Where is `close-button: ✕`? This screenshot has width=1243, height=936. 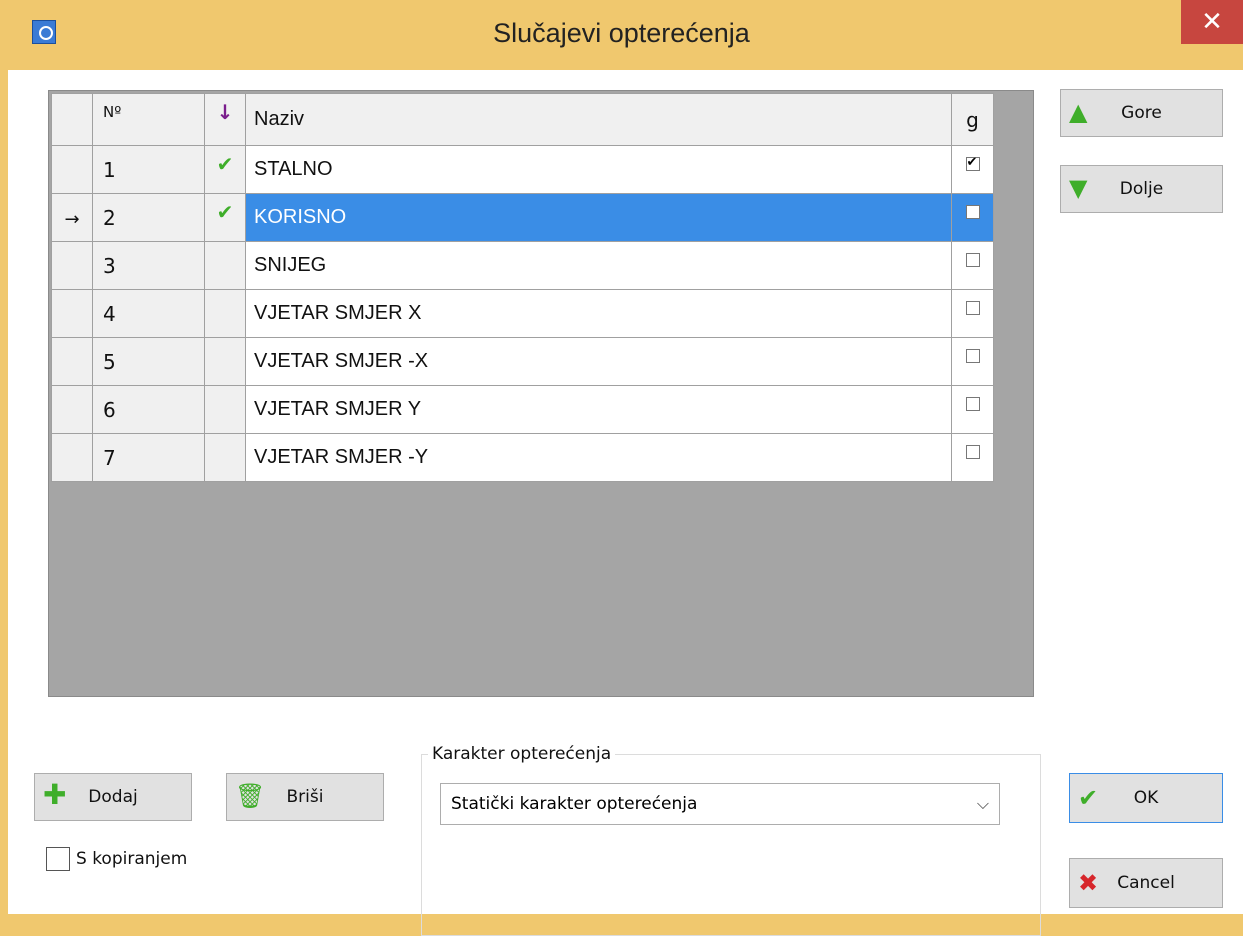
close-button: ✕ is located at coordinates (1212, 22).